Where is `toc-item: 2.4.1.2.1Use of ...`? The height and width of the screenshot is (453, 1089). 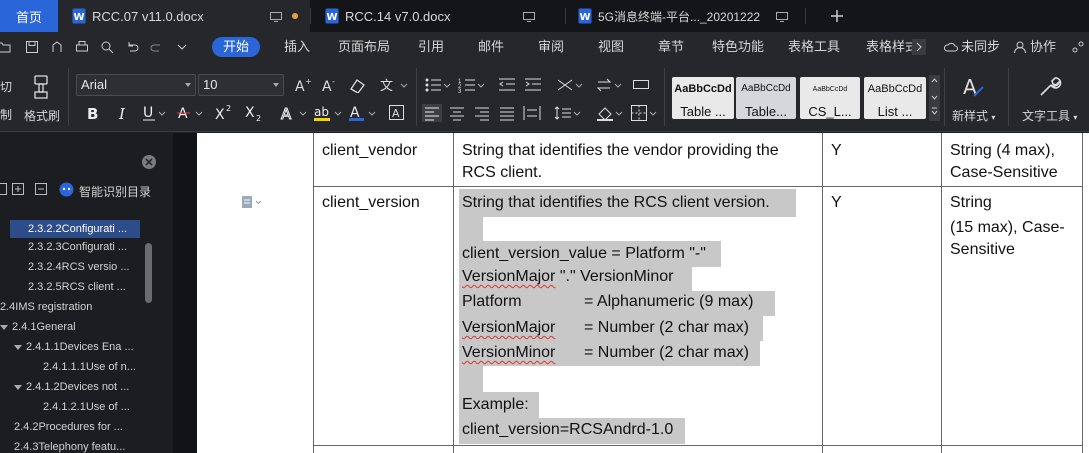 toc-item: 2.4.1.2.1Use of ... is located at coordinates (86, 407).